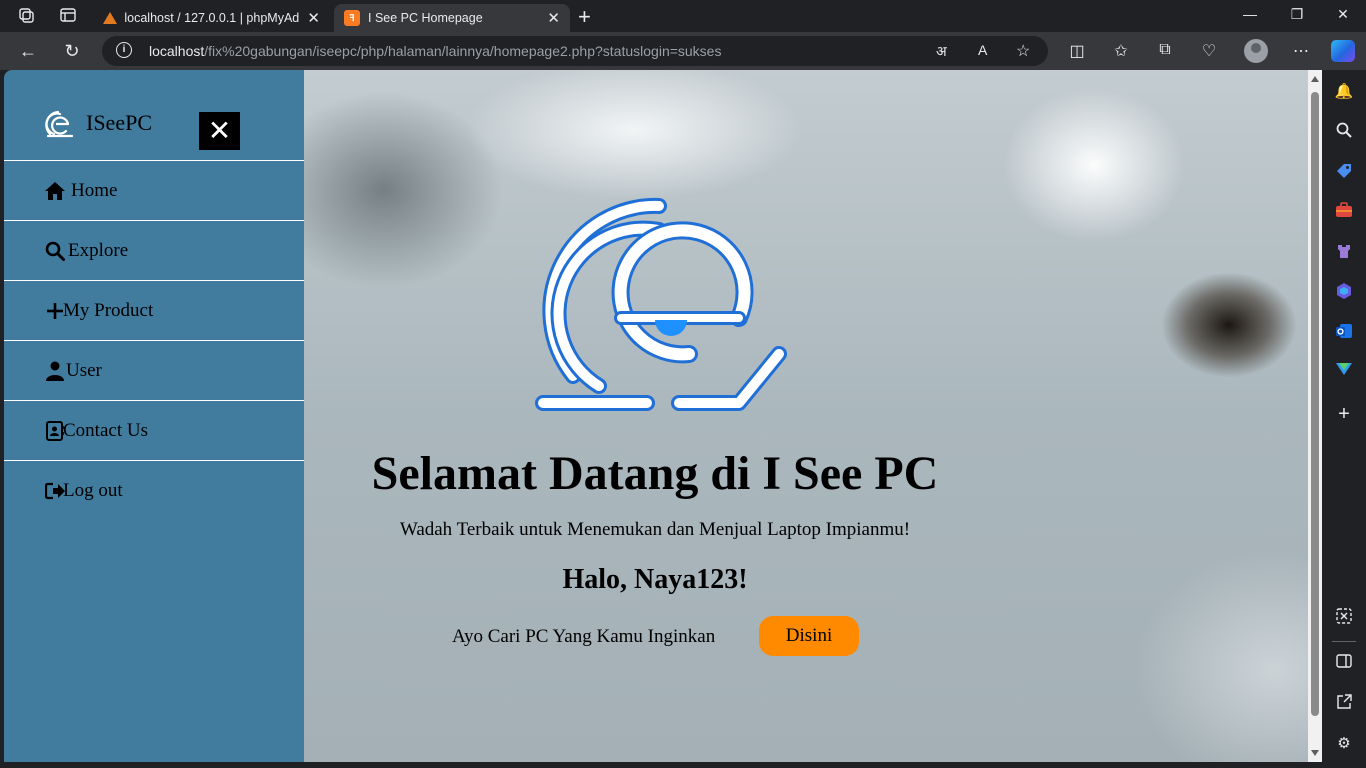 This screenshot has width=1366, height=768. What do you see at coordinates (1344, 372) in the screenshot?
I see `drop-icon` at bounding box center [1344, 372].